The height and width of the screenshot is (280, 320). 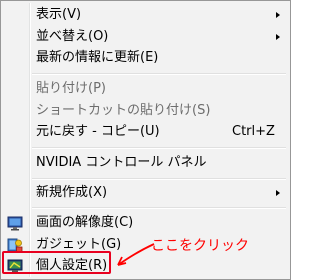 I want to click on menu-item-view: 表示(V), so click(x=145, y=15).